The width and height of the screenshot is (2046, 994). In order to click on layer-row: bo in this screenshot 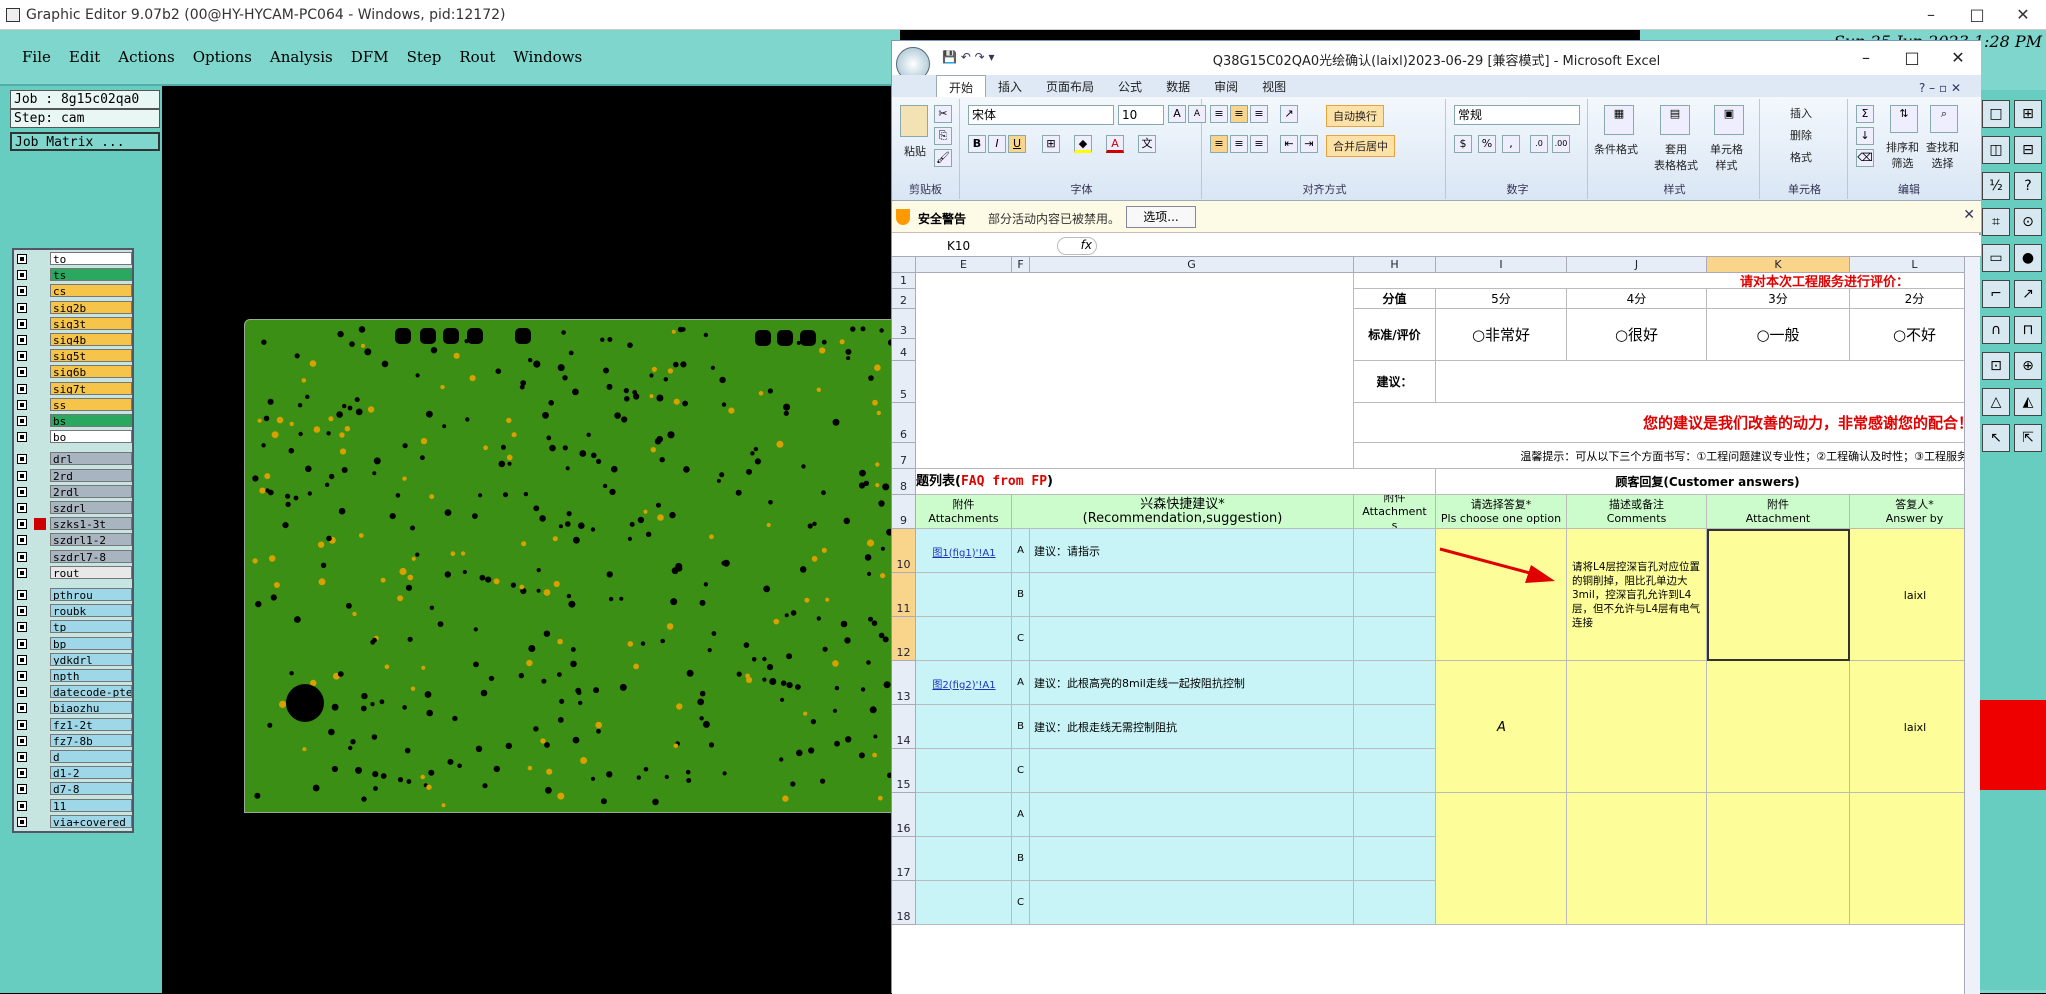, I will do `click(74, 437)`.